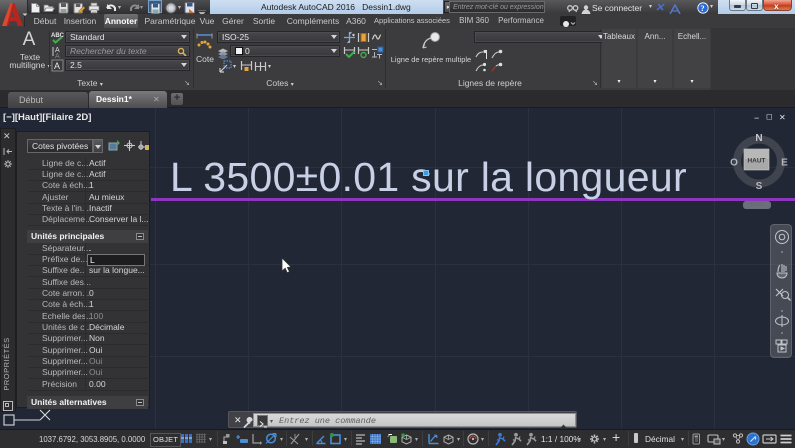 This screenshot has height=448, width=795. Describe the element at coordinates (758, 138) in the screenshot. I see `svg-text: N` at that location.